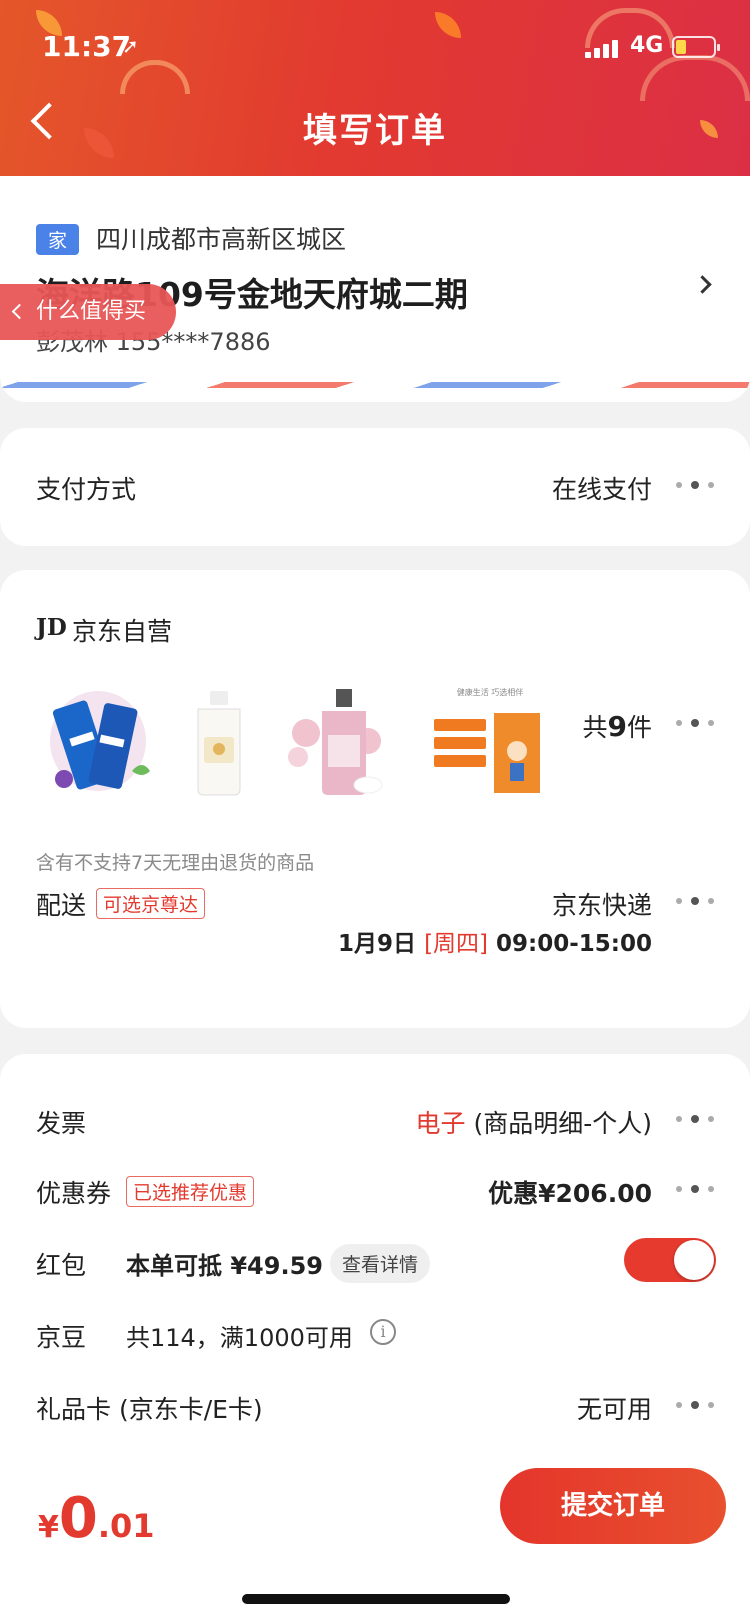  Describe the element at coordinates (702, 284) in the screenshot. I see `chevron-right-icon` at that location.